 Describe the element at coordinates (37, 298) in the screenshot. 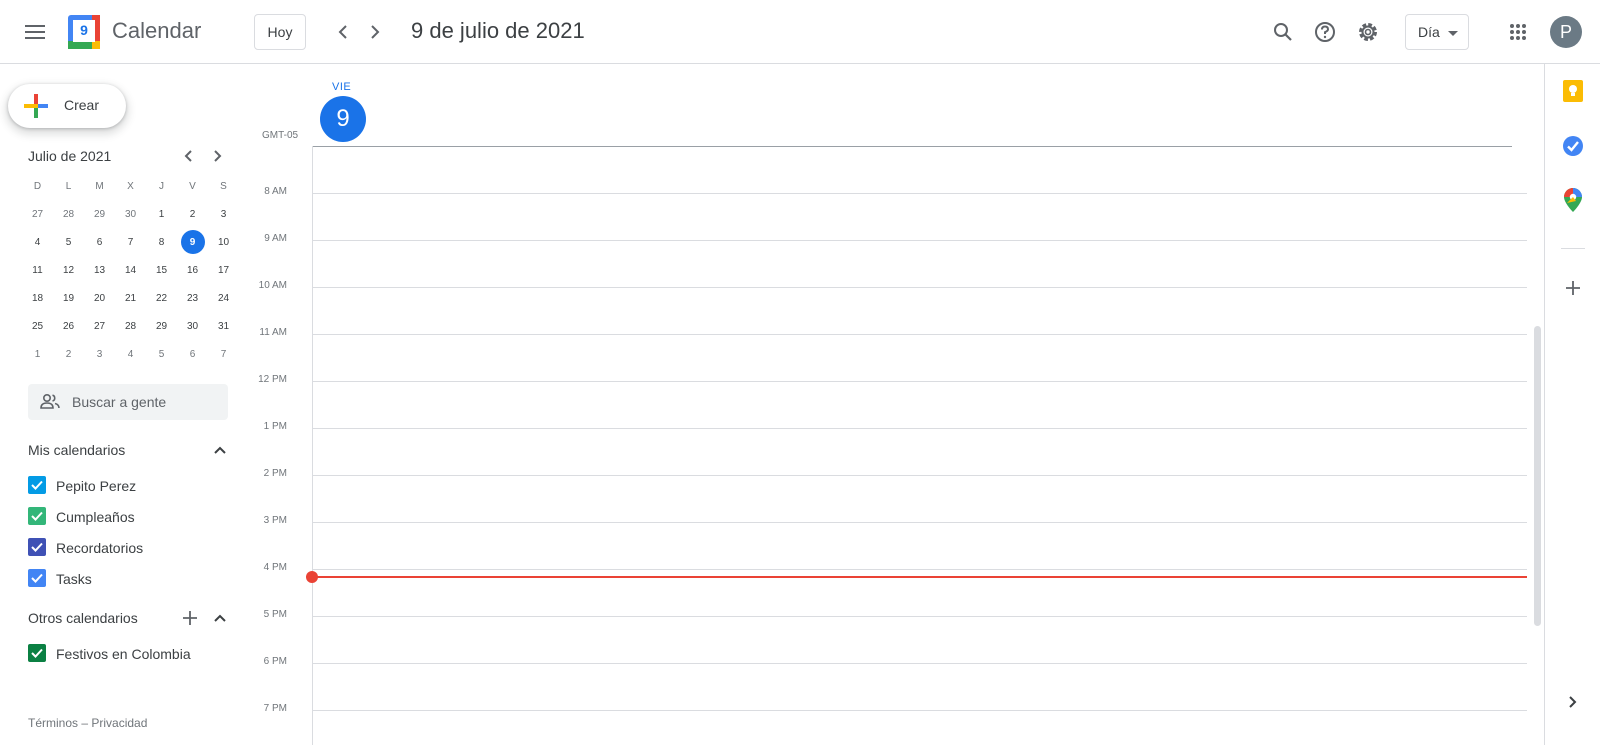

I see `mini-calendar-day: 18` at that location.